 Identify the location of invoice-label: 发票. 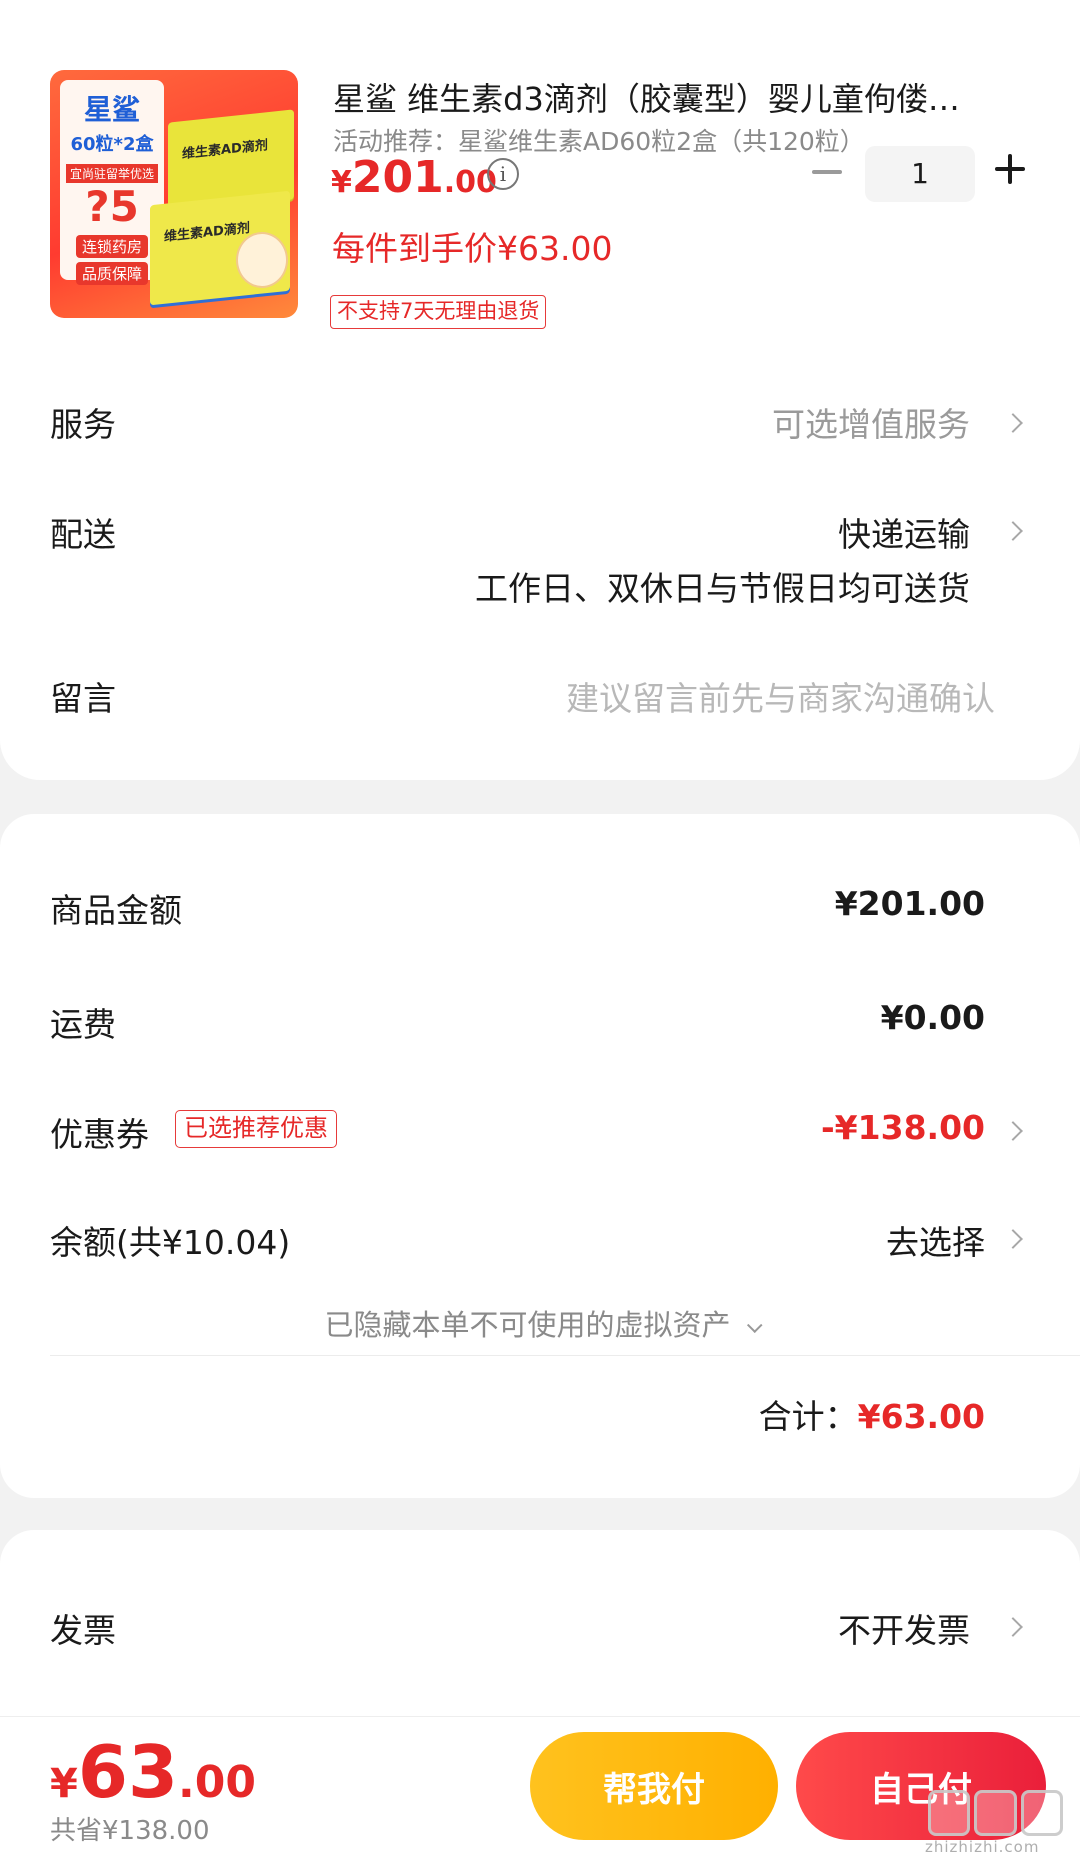
(83, 1630).